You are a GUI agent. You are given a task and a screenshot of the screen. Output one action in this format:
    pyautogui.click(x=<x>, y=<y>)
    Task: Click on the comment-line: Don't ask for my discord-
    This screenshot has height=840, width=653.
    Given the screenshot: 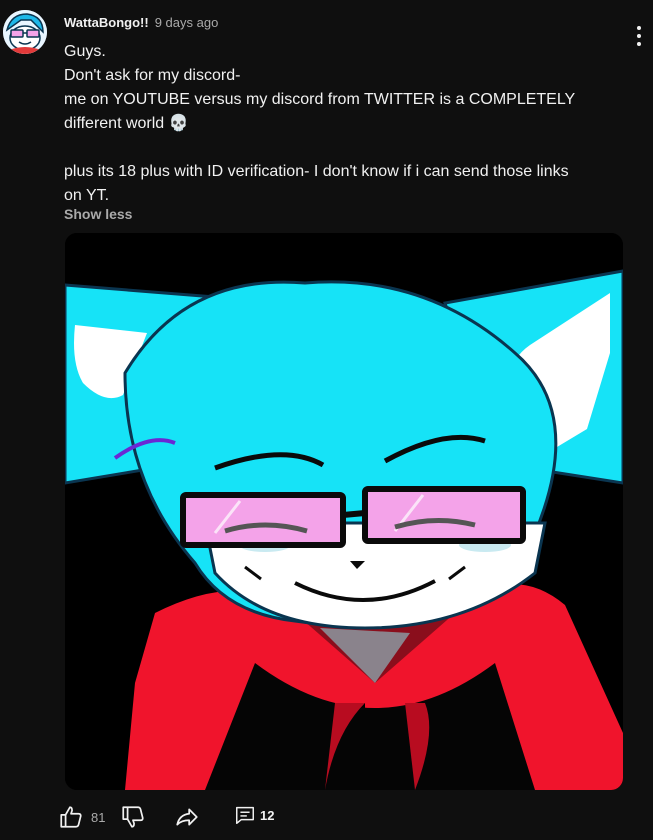 What is the action you would take?
    pyautogui.click(x=152, y=75)
    